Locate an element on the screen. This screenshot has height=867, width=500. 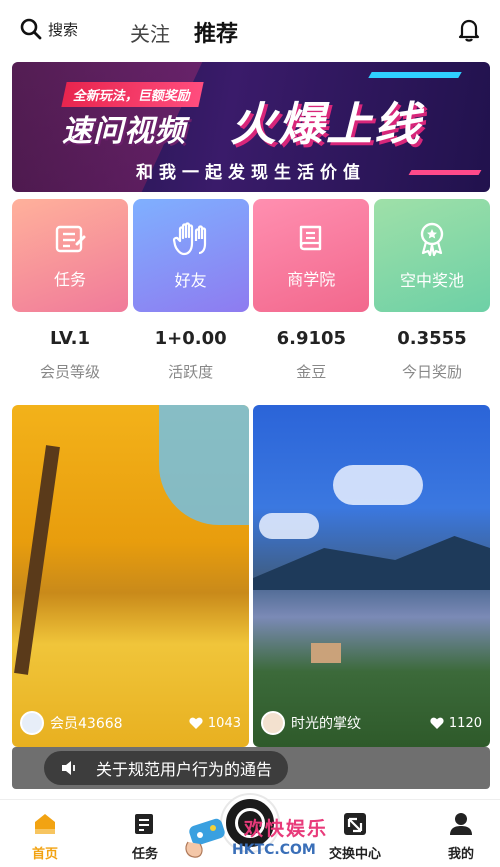
top-header: 搜索 关注 推荐 is located at coordinates (250, 31).